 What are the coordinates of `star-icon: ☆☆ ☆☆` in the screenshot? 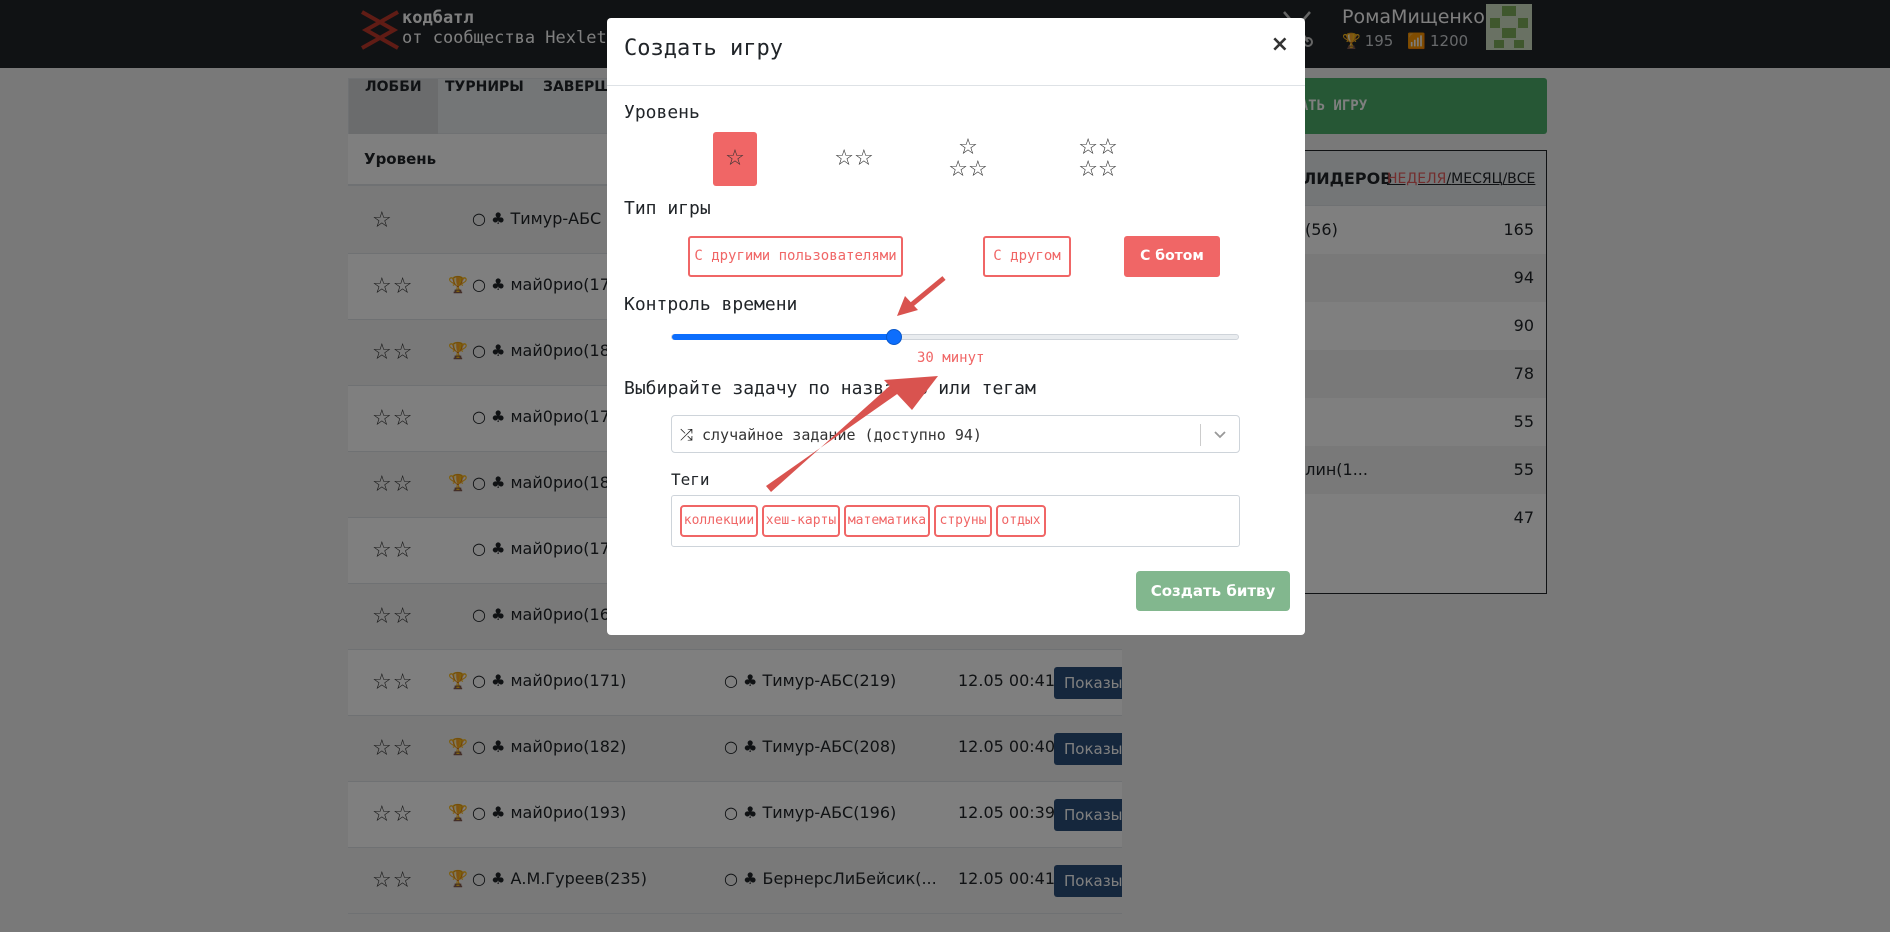 It's located at (1097, 159).